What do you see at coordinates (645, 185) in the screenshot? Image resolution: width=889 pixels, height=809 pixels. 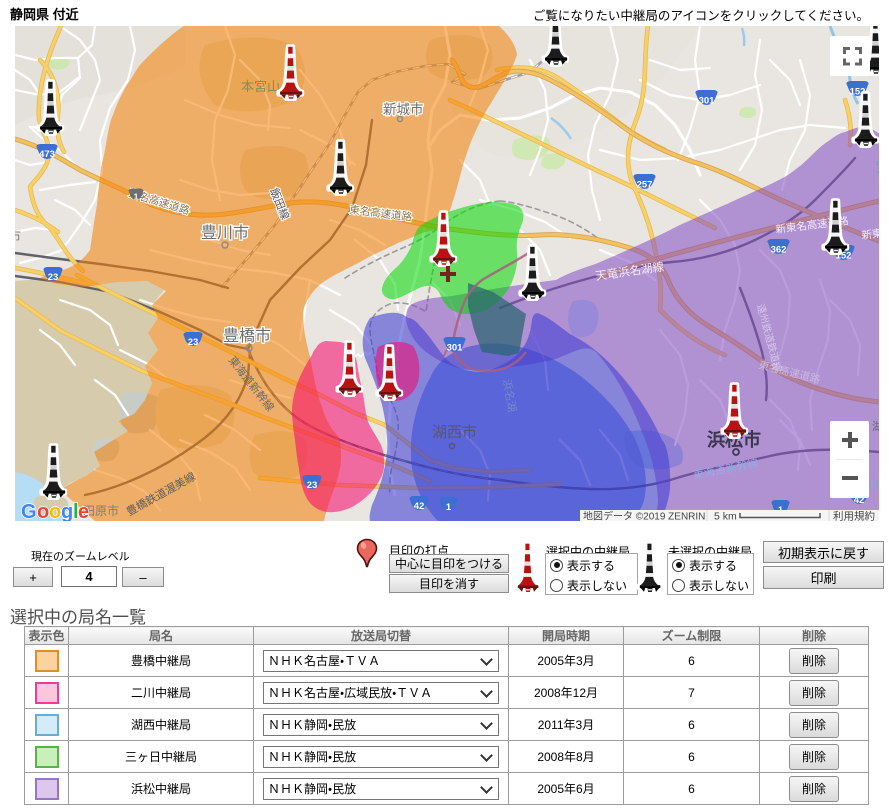 I see `svg-text: 257` at bounding box center [645, 185].